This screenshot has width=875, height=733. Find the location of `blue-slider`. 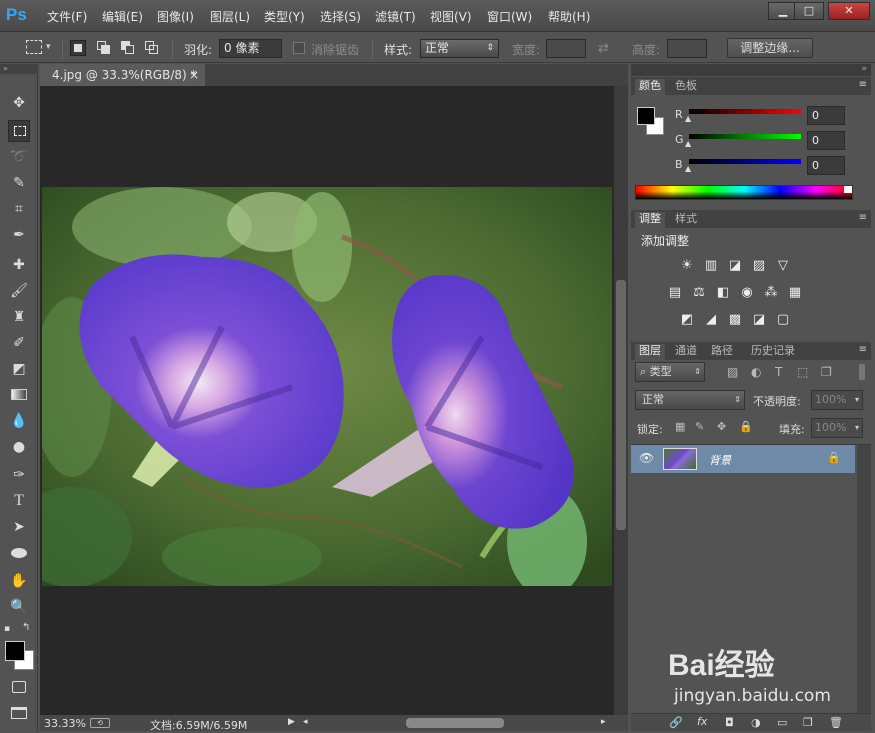

blue-slider is located at coordinates (745, 161).